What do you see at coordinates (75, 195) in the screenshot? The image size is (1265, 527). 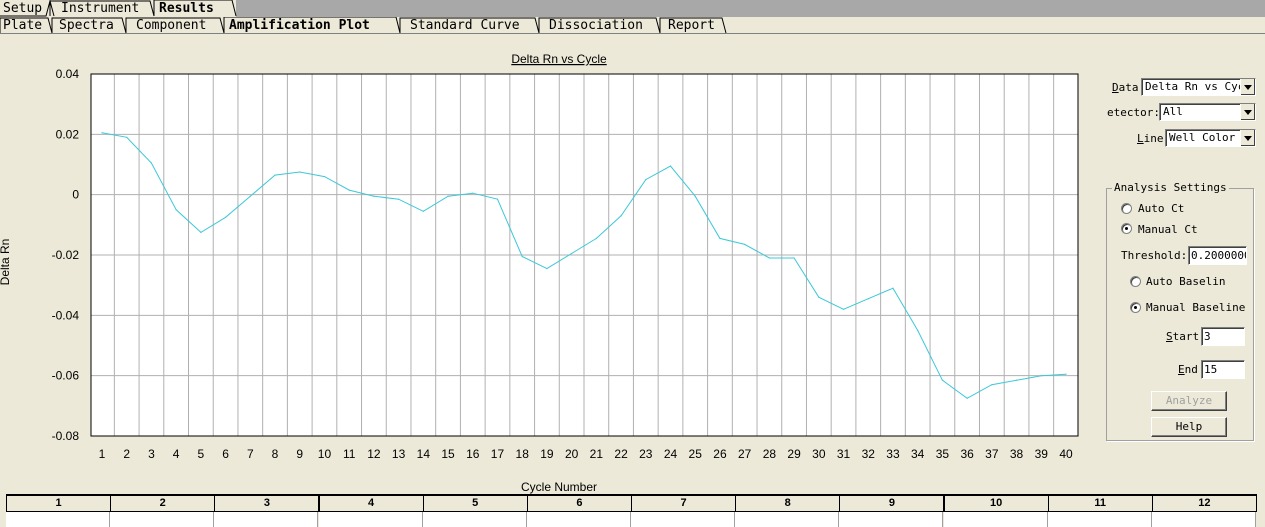 I see `y-tick-label: 0` at bounding box center [75, 195].